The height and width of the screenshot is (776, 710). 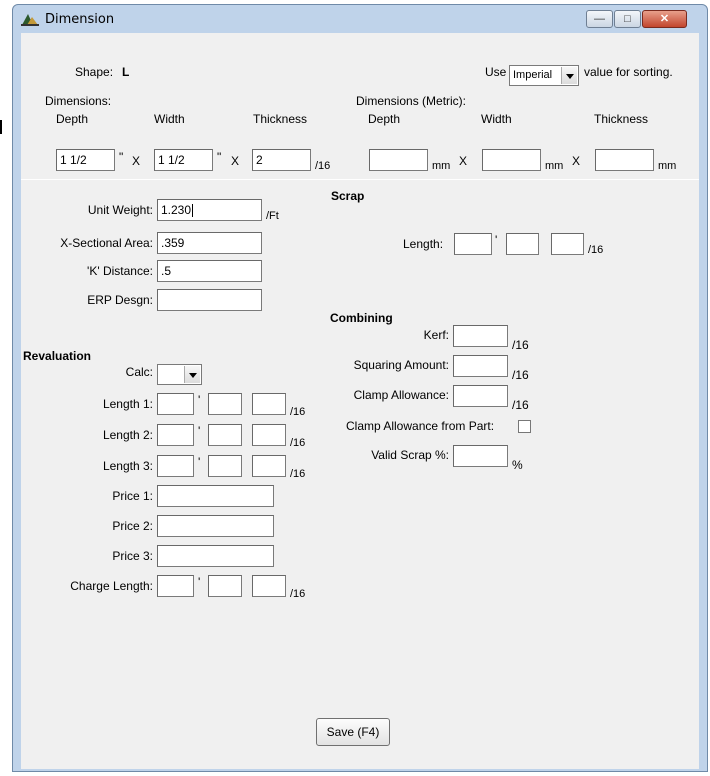 I want to click on window-title: Dimension, so click(x=80, y=19).